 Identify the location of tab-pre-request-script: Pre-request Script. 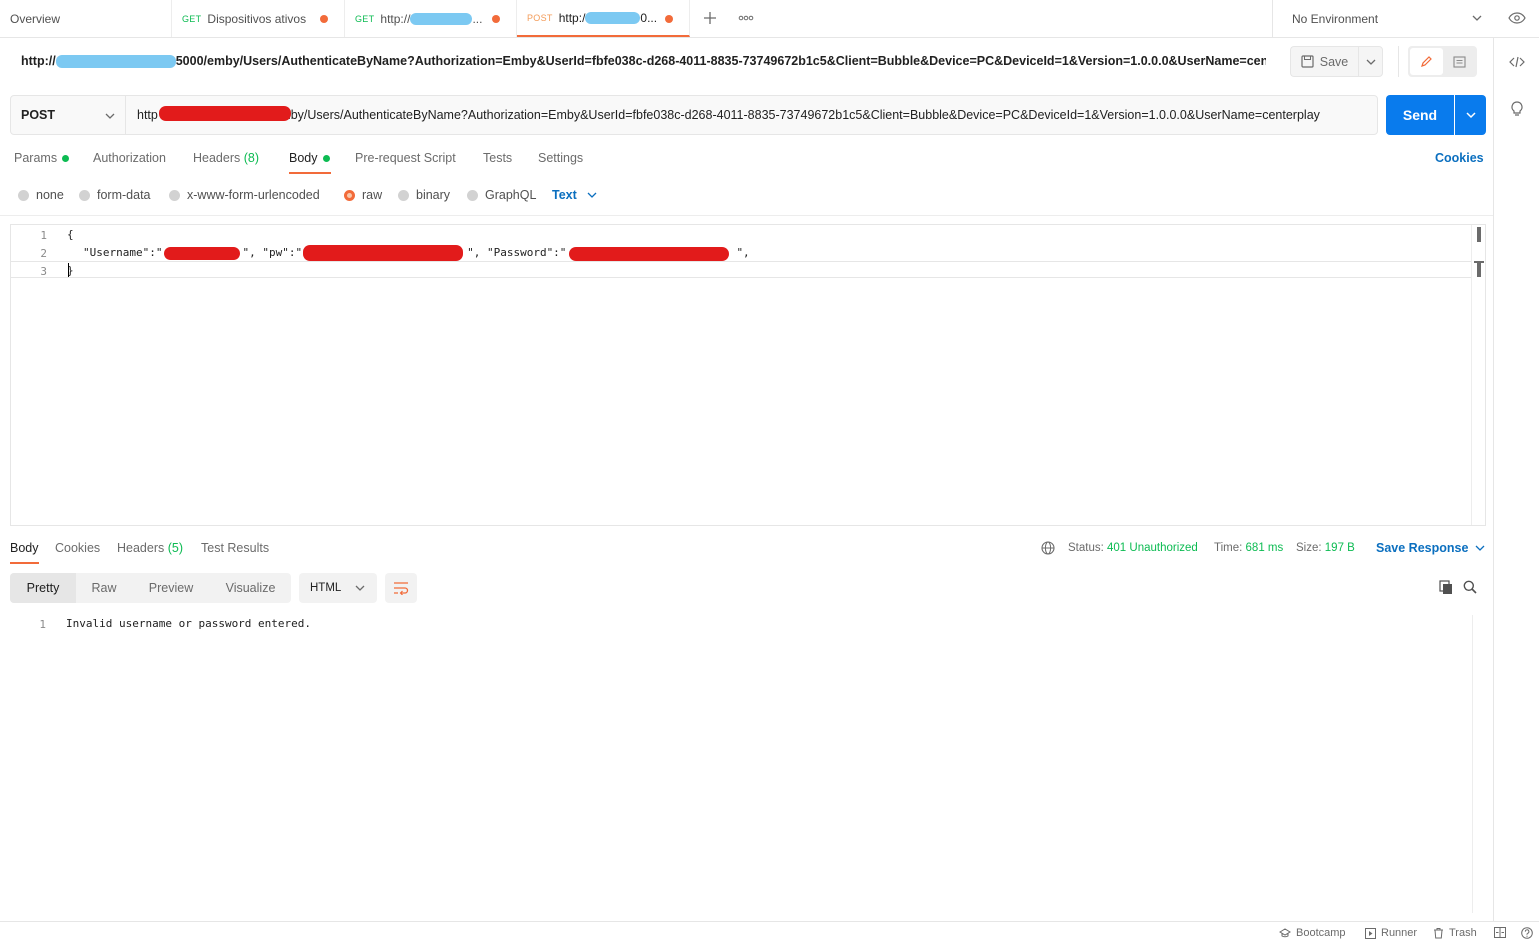
(405, 158).